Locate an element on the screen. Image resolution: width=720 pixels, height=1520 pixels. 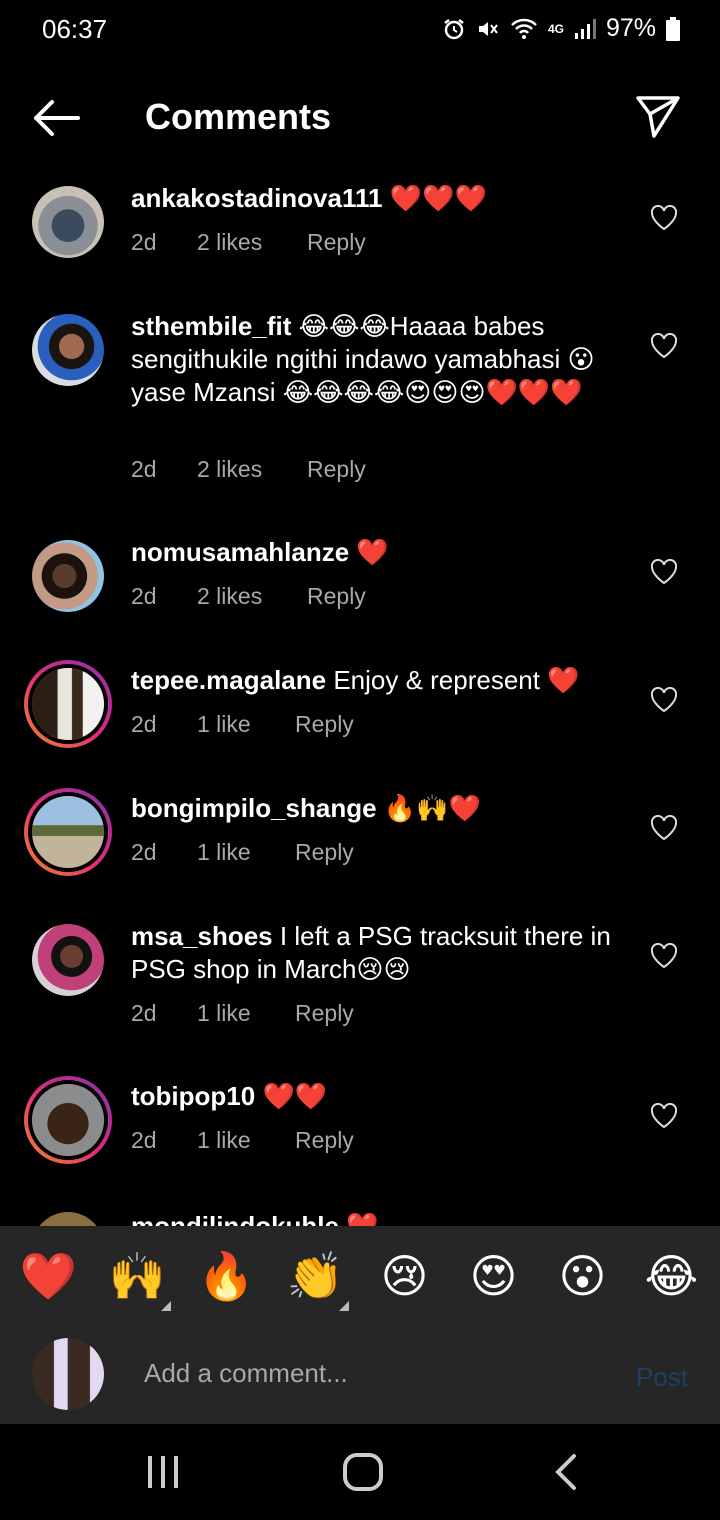
alarm-icon is located at coordinates (454, 28).